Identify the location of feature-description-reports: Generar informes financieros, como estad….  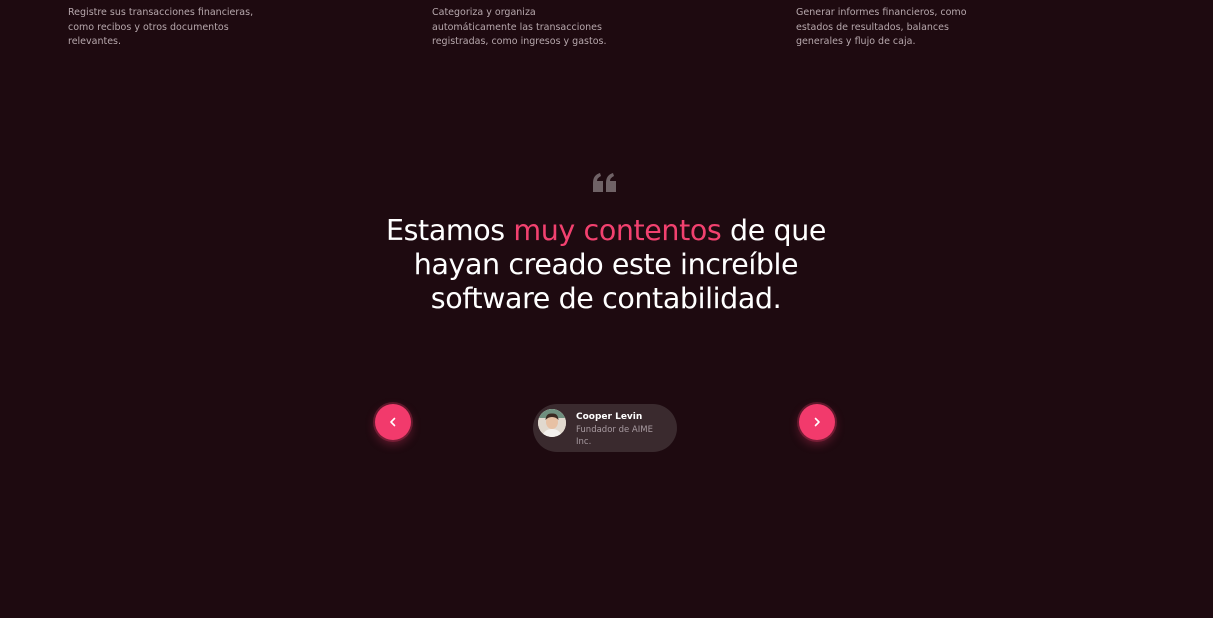
(881, 27).